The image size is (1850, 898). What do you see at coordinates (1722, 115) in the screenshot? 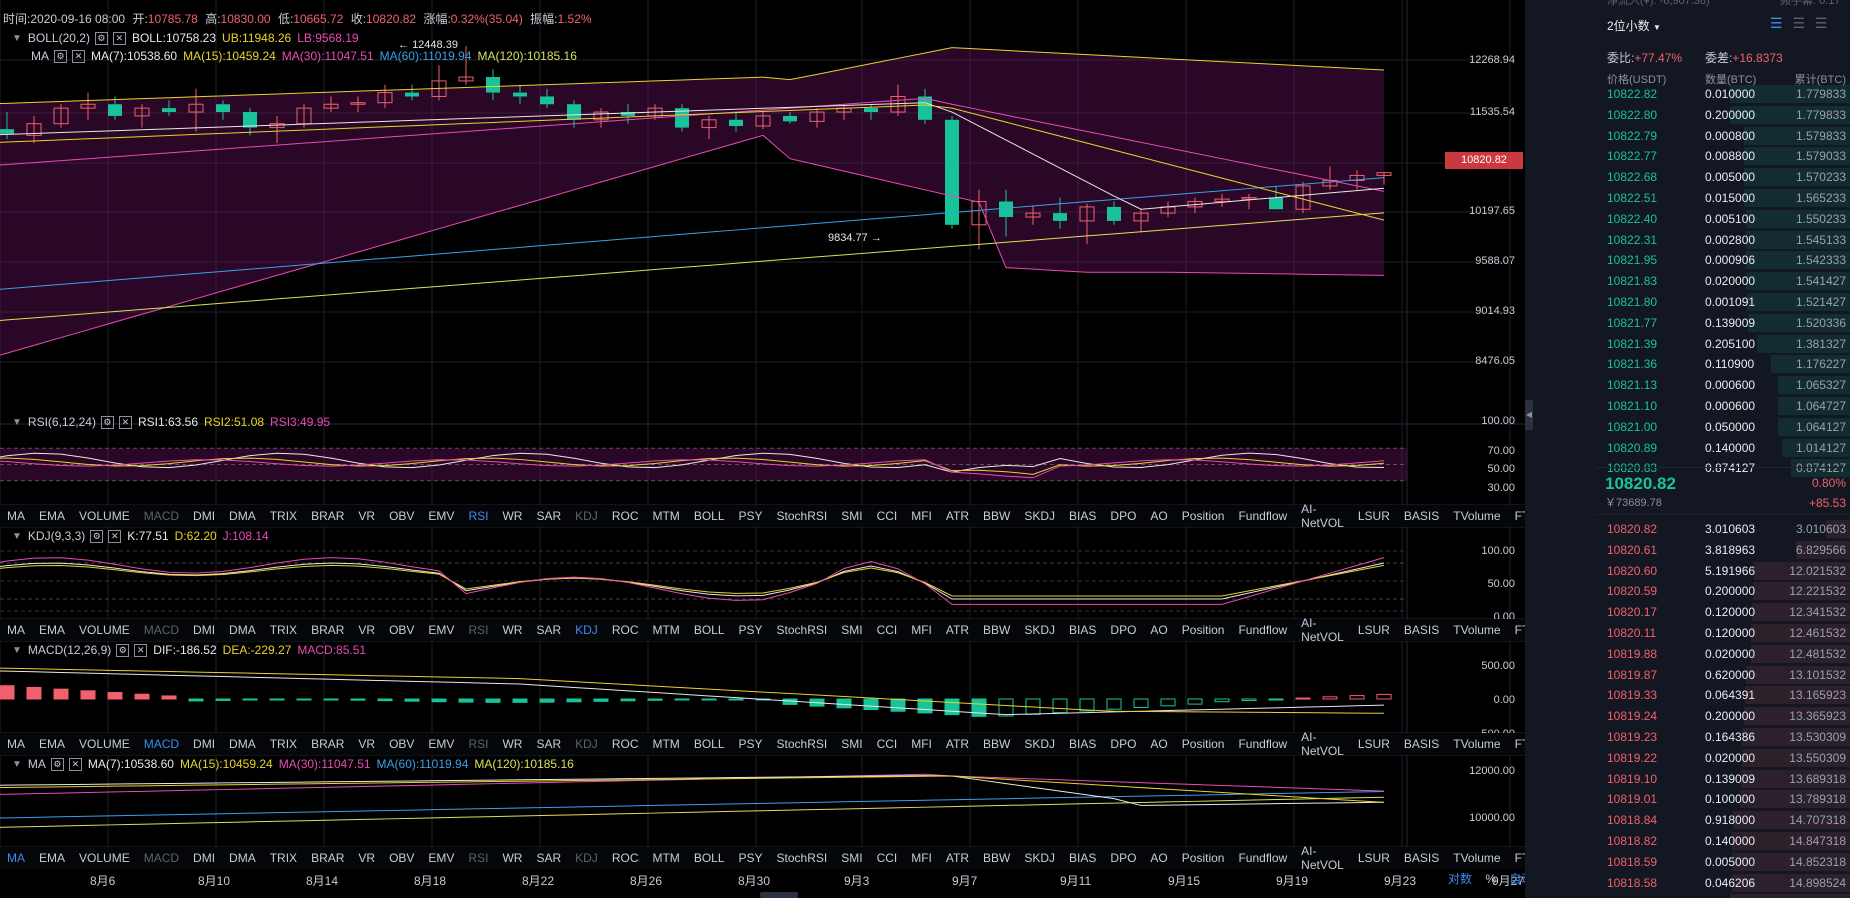
I see `orderbook-row: 10822.80 0.200000 1.779833` at bounding box center [1722, 115].